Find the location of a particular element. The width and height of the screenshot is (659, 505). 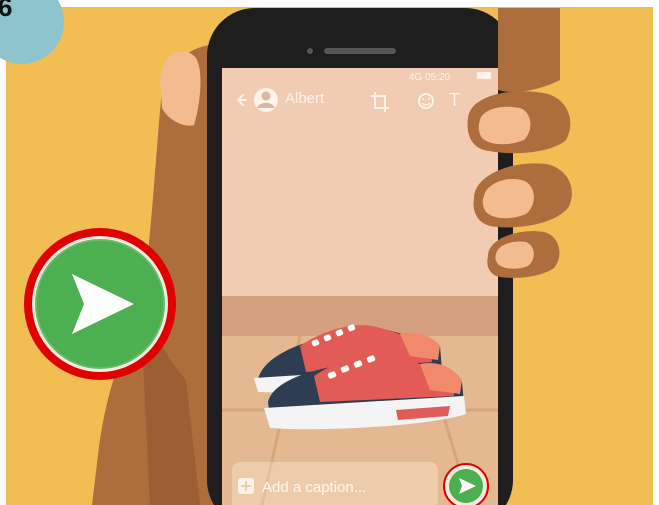

phone-camera is located at coordinates (310, 51).